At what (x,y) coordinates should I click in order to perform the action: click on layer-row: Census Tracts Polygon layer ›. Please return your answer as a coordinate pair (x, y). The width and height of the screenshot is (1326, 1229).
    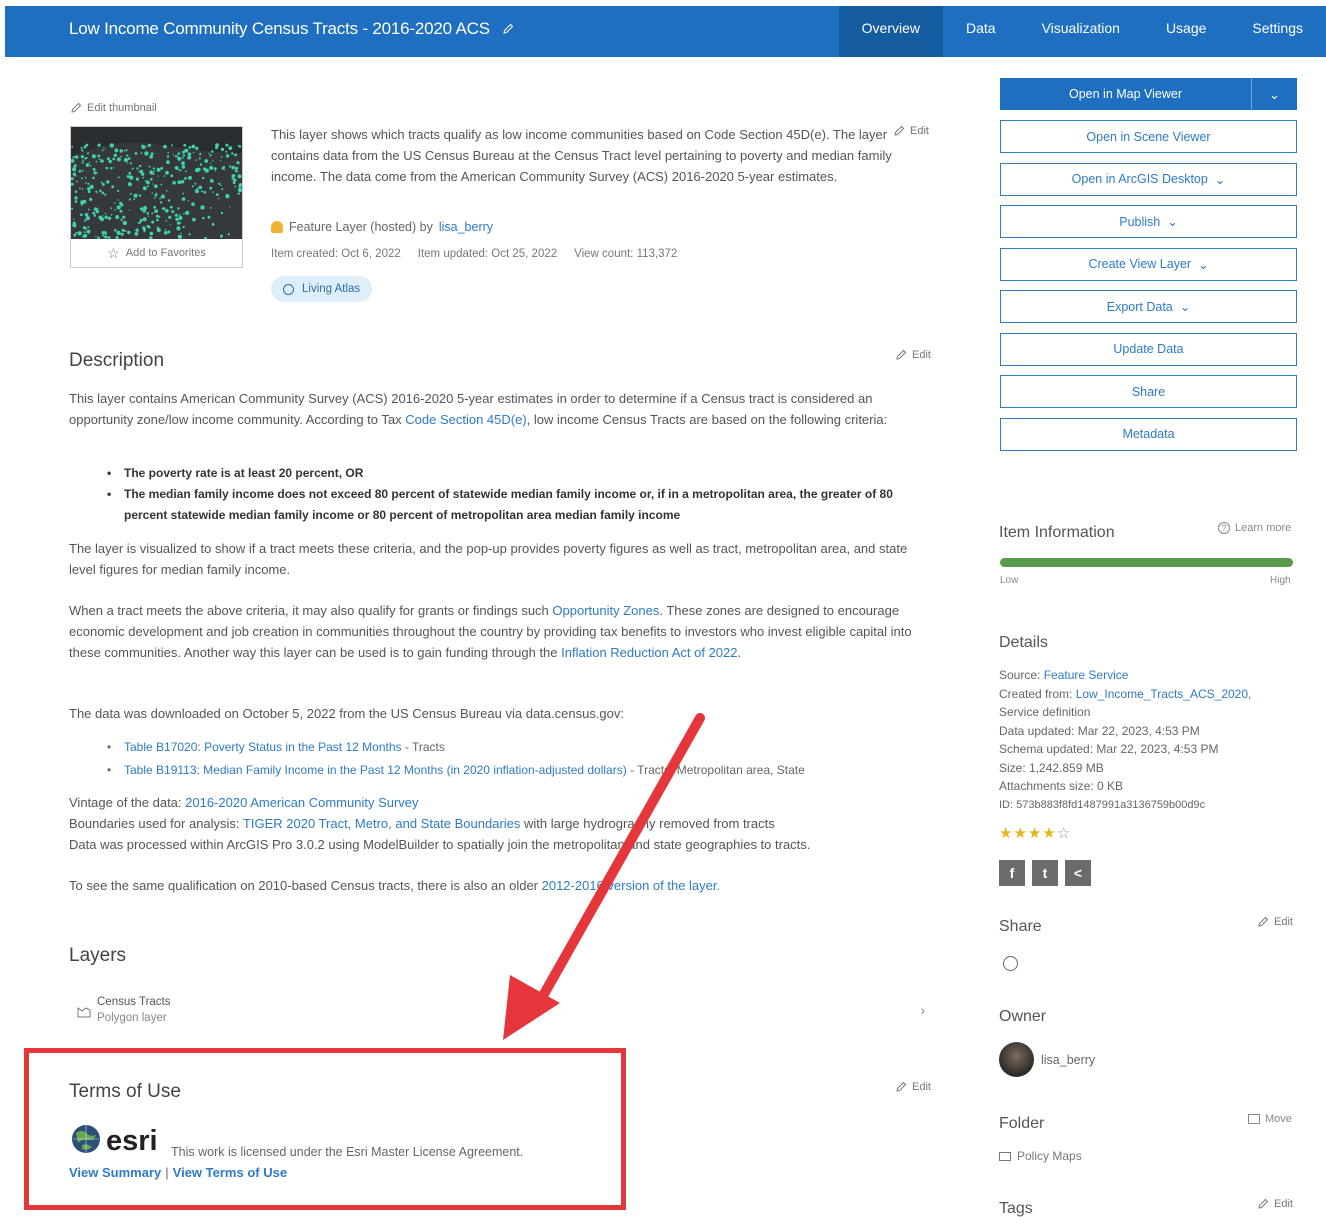
    Looking at the image, I should click on (503, 1012).